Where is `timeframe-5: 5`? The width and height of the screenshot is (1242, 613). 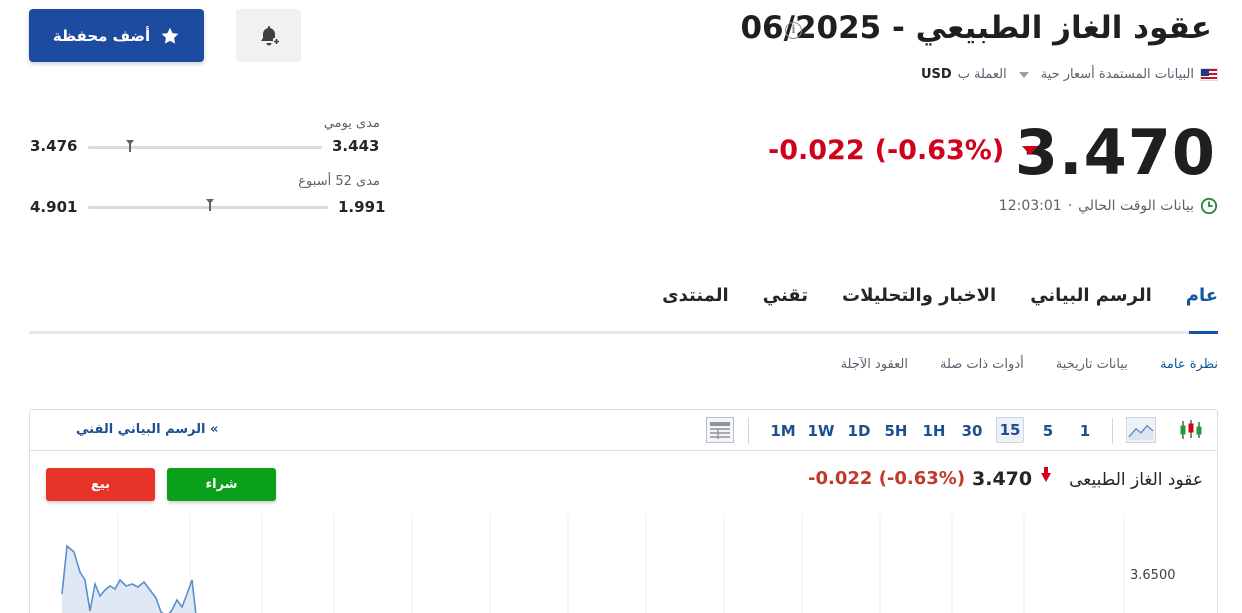 timeframe-5: 5 is located at coordinates (1048, 431).